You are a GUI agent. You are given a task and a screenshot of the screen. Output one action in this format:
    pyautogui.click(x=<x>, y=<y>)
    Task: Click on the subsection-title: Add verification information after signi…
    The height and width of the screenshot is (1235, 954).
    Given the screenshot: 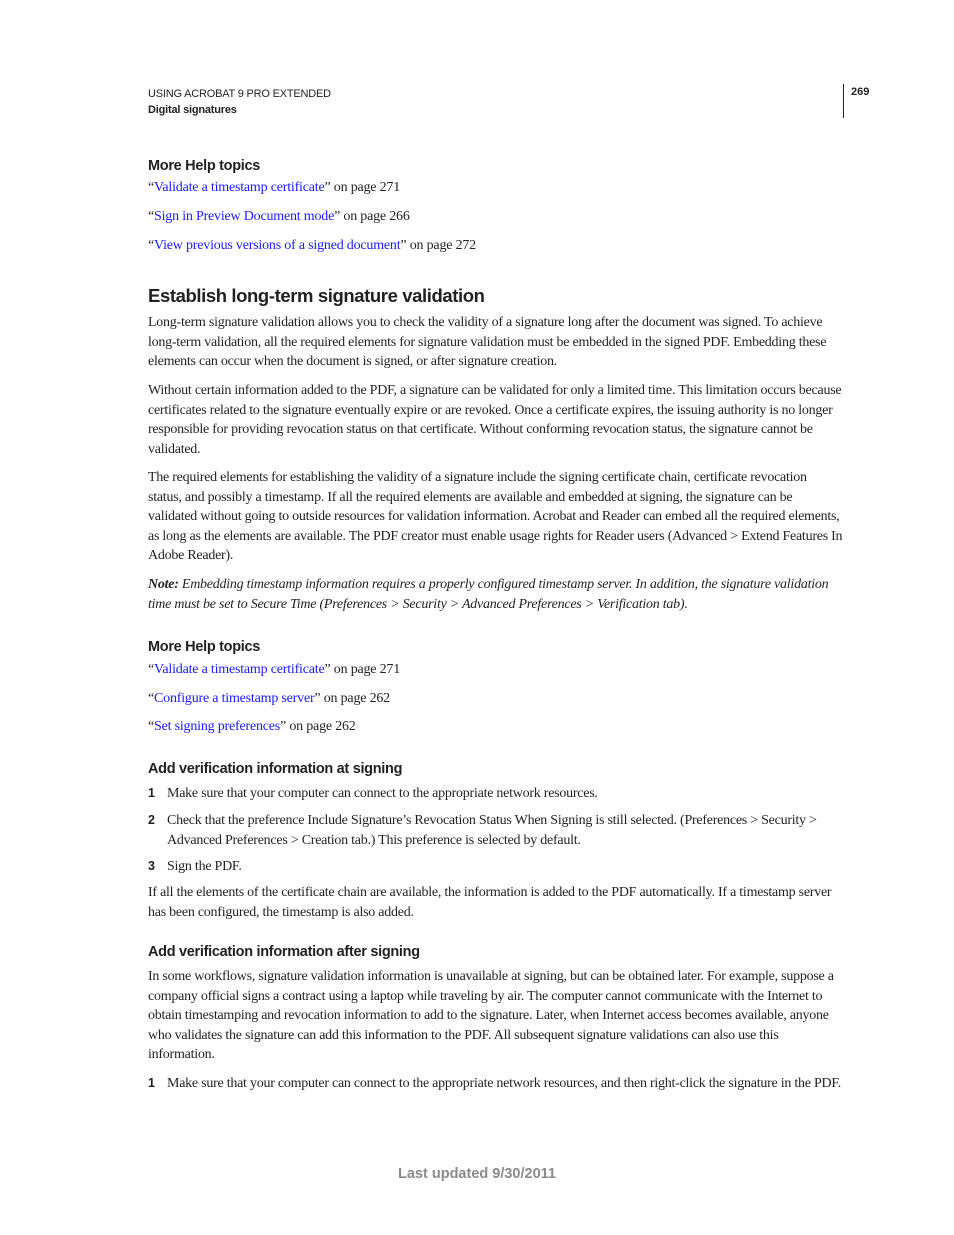 What is the action you would take?
    pyautogui.click(x=284, y=952)
    